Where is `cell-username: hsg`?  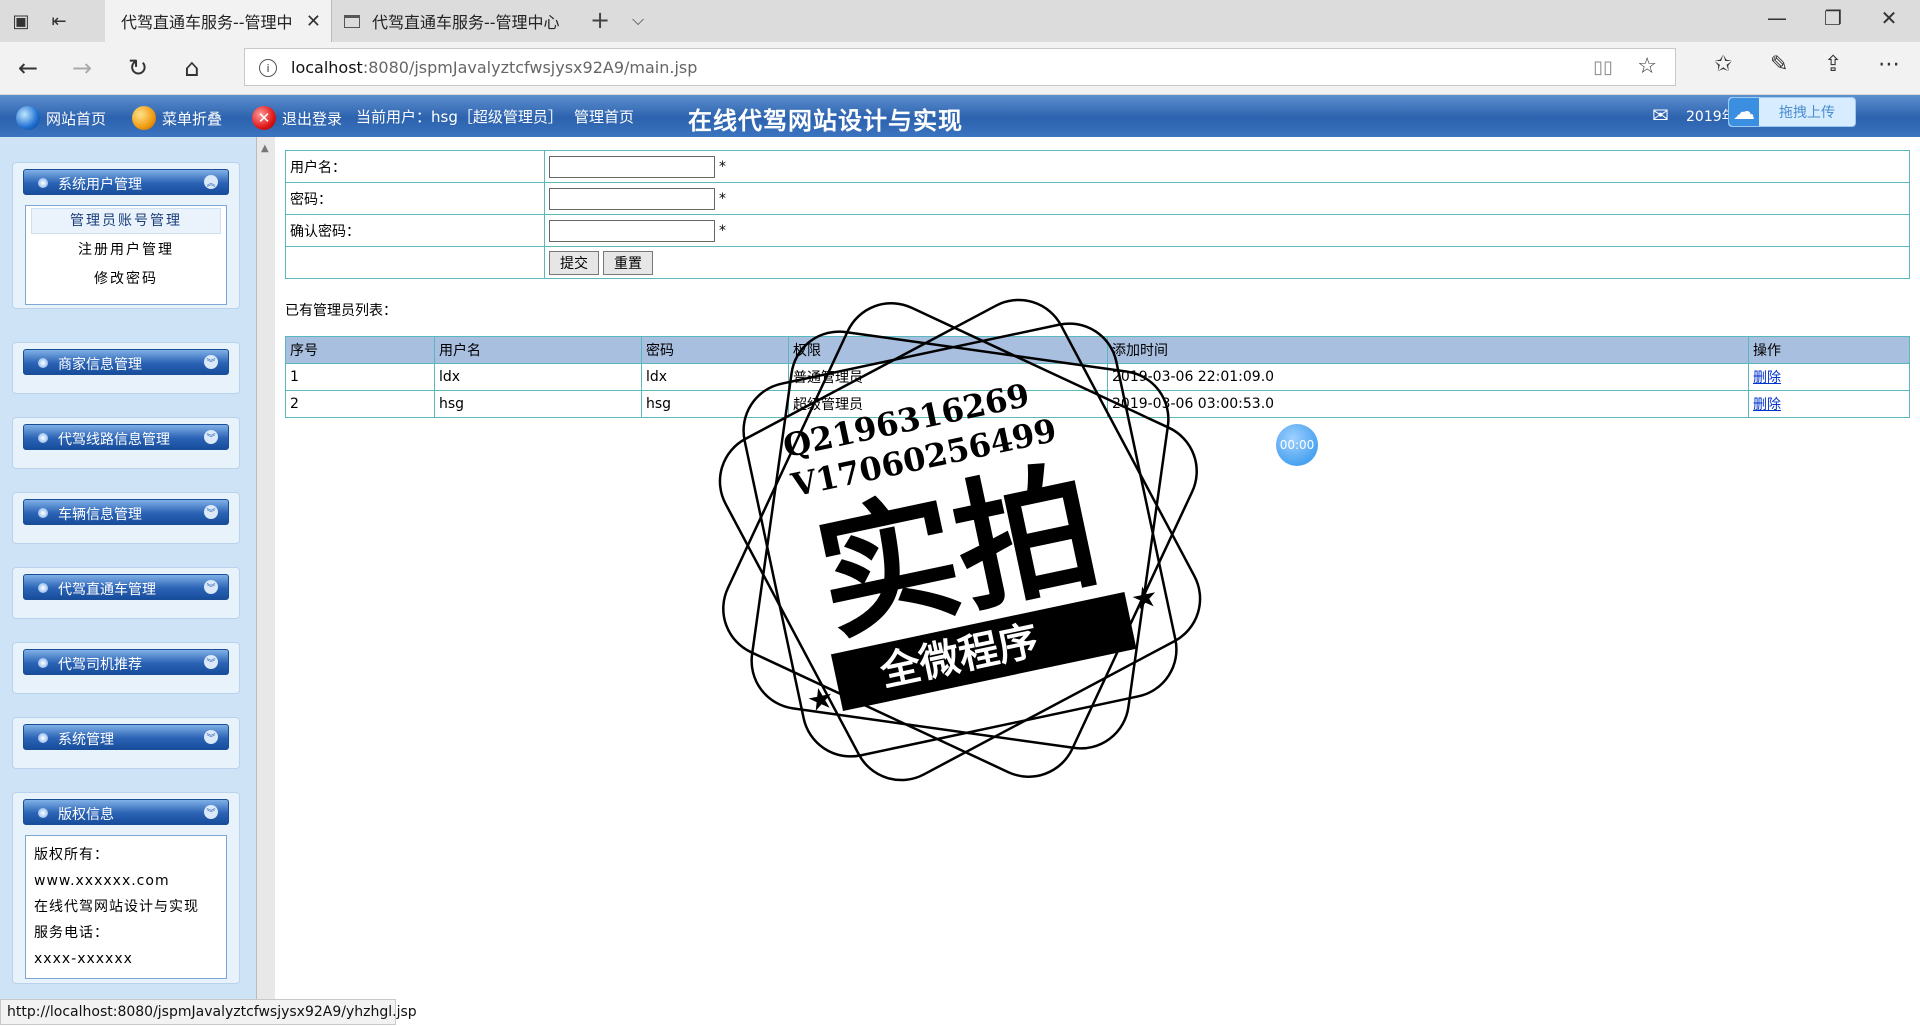 cell-username: hsg is located at coordinates (538, 404).